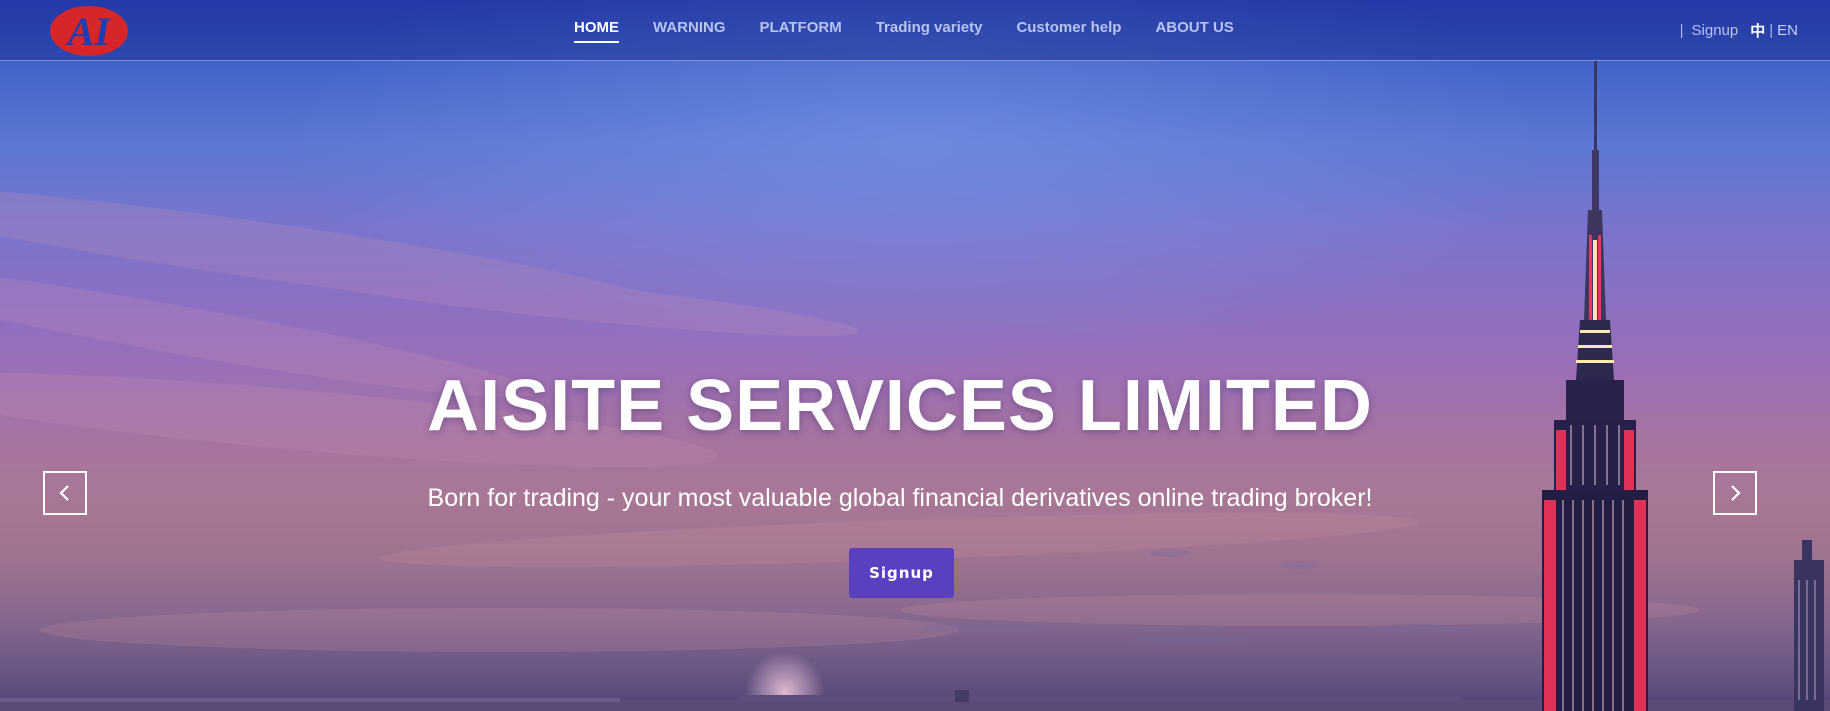 This screenshot has height=711, width=1830. I want to click on logo-text: AI, so click(88, 31).